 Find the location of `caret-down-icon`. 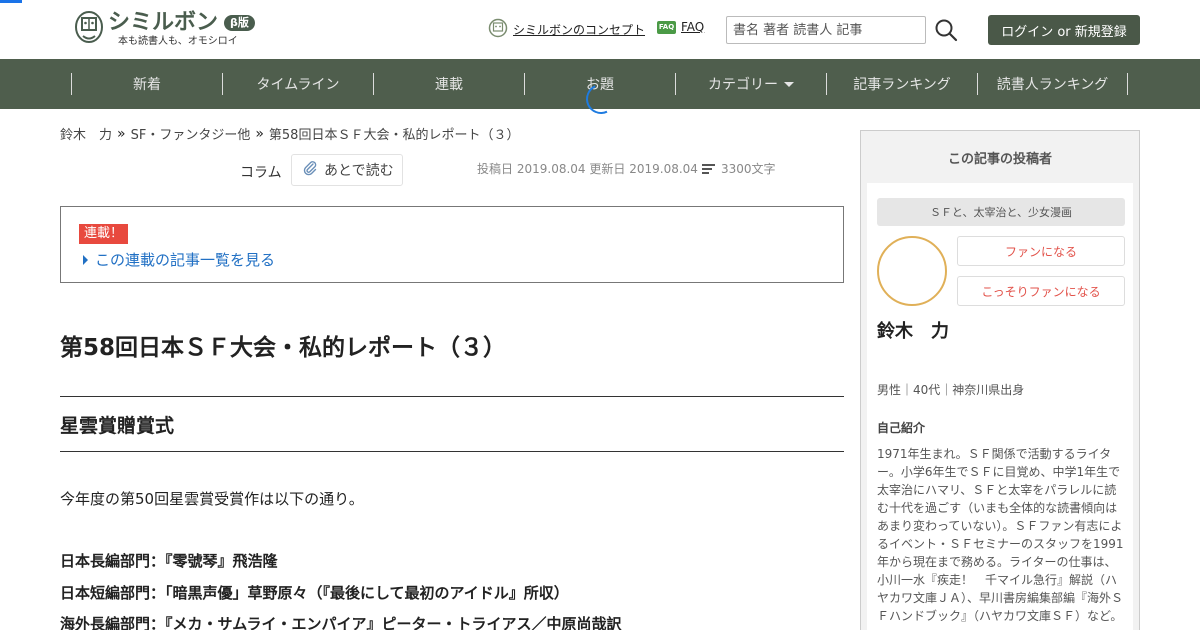

caret-down-icon is located at coordinates (789, 84).